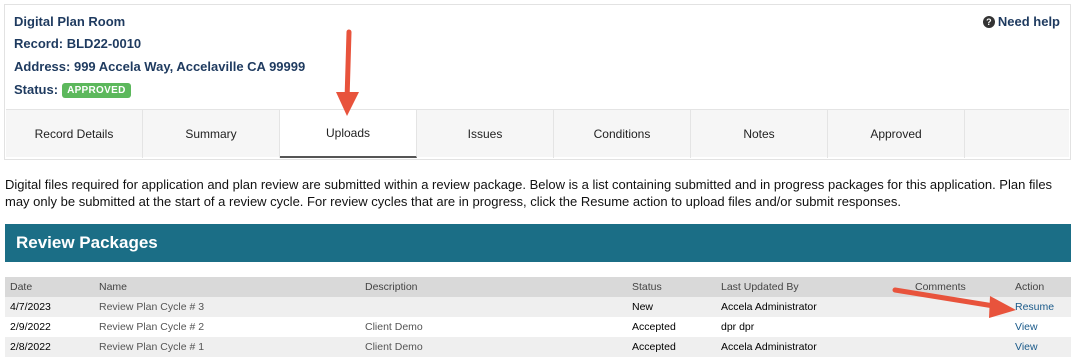  Describe the element at coordinates (30, 347) in the screenshot. I see `row-date: 2/8/2022` at that location.